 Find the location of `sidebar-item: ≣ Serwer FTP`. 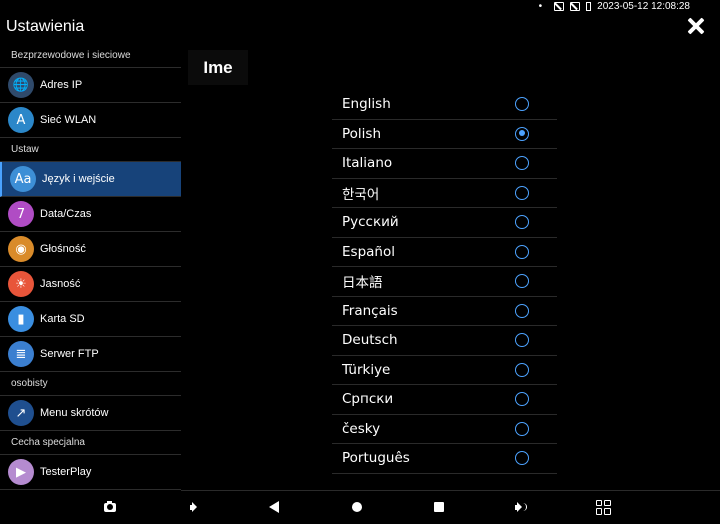

sidebar-item: ≣ Serwer FTP is located at coordinates (90, 354).